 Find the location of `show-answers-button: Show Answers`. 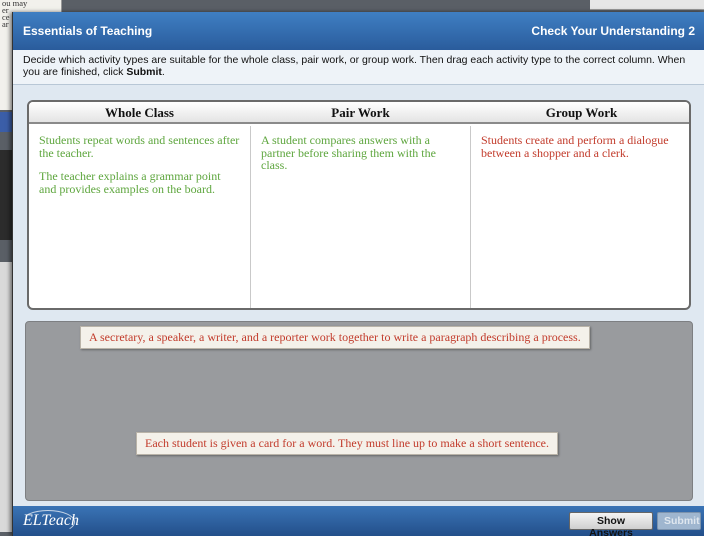

show-answers-button: Show Answers is located at coordinates (611, 524).